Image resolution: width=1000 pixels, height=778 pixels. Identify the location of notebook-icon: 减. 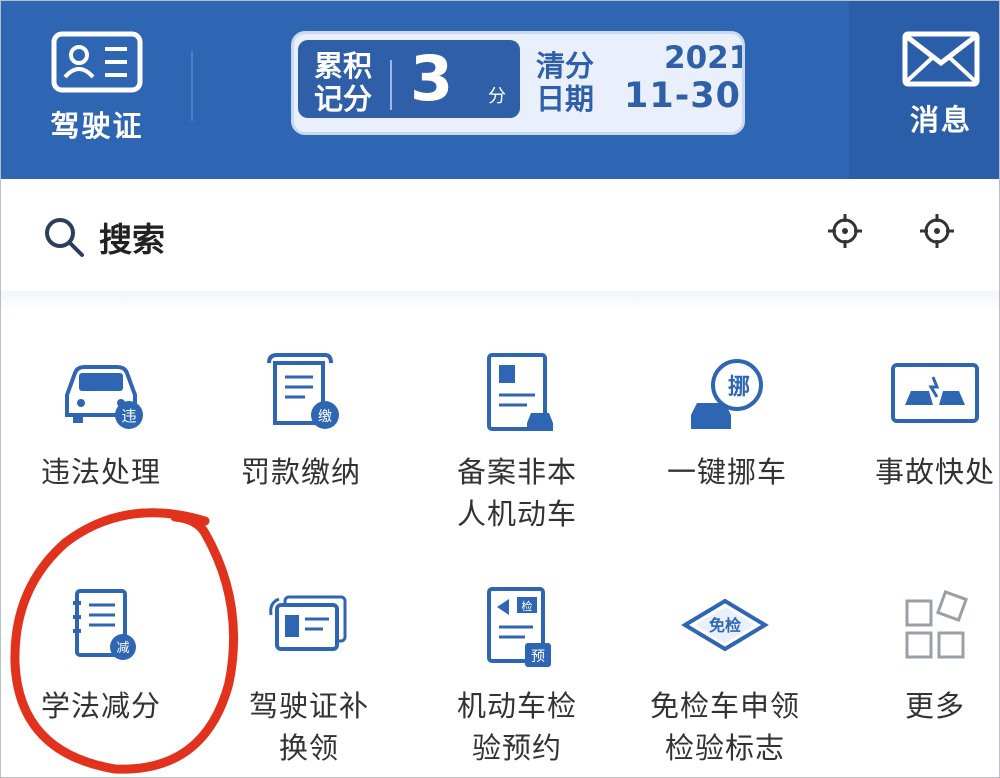
(104, 624).